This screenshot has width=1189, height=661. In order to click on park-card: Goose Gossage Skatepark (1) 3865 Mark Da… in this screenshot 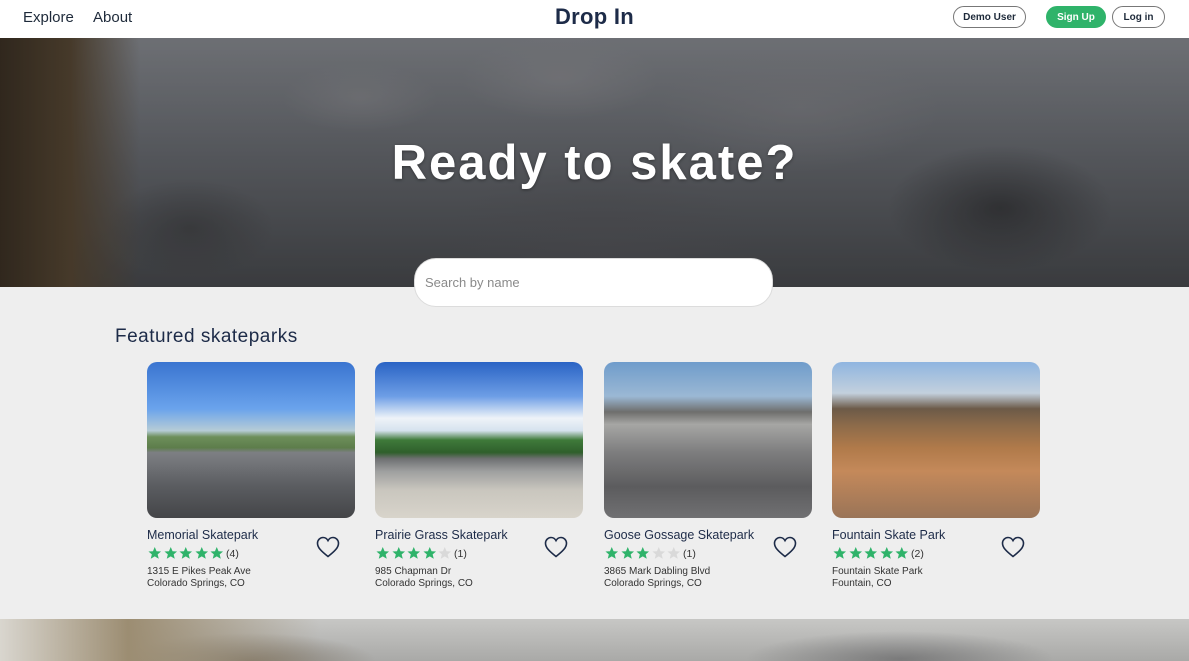, I will do `click(708, 478)`.